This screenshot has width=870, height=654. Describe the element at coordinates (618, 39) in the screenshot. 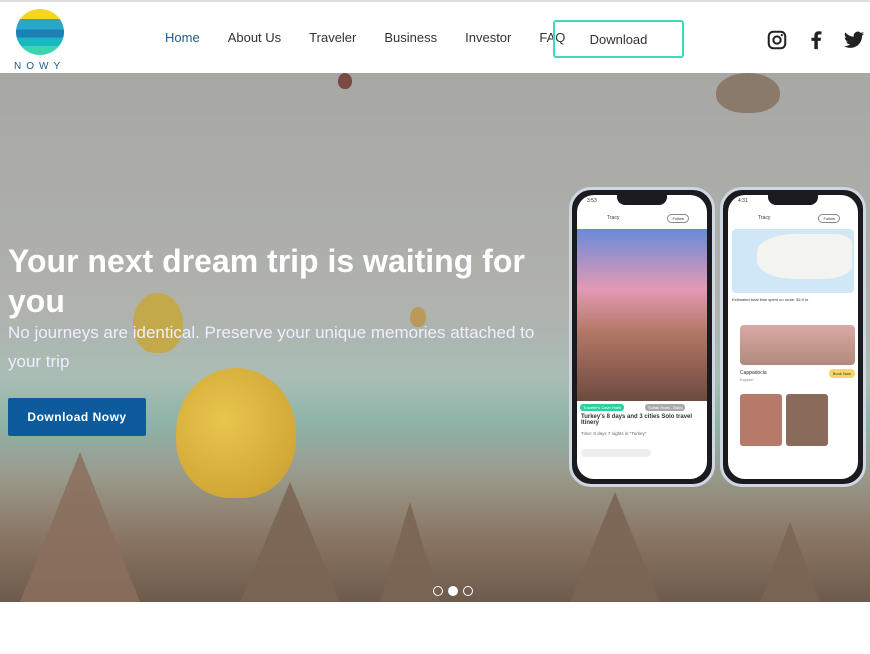

I see `download-button: Download` at that location.